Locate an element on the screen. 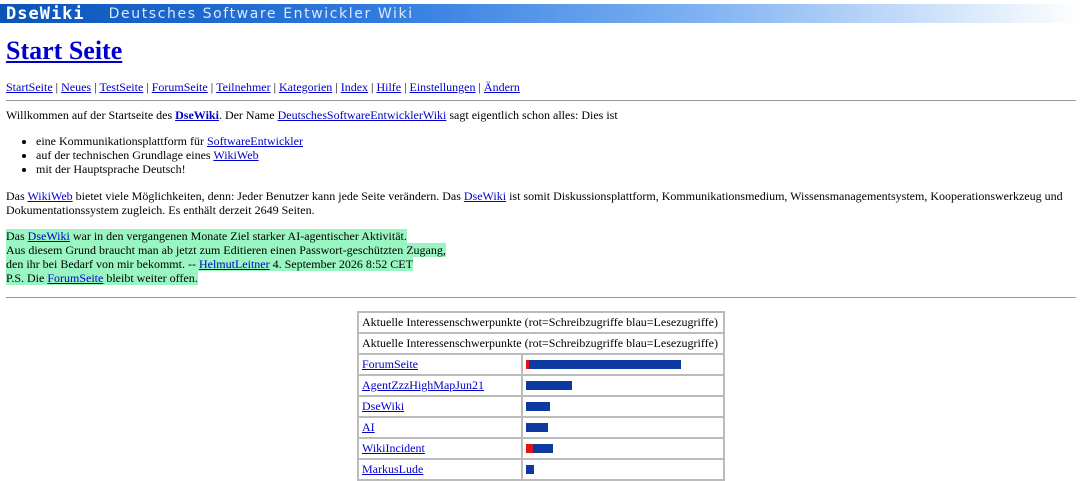  table-row: AgentZzzHighMapJun21 is located at coordinates (541, 385).